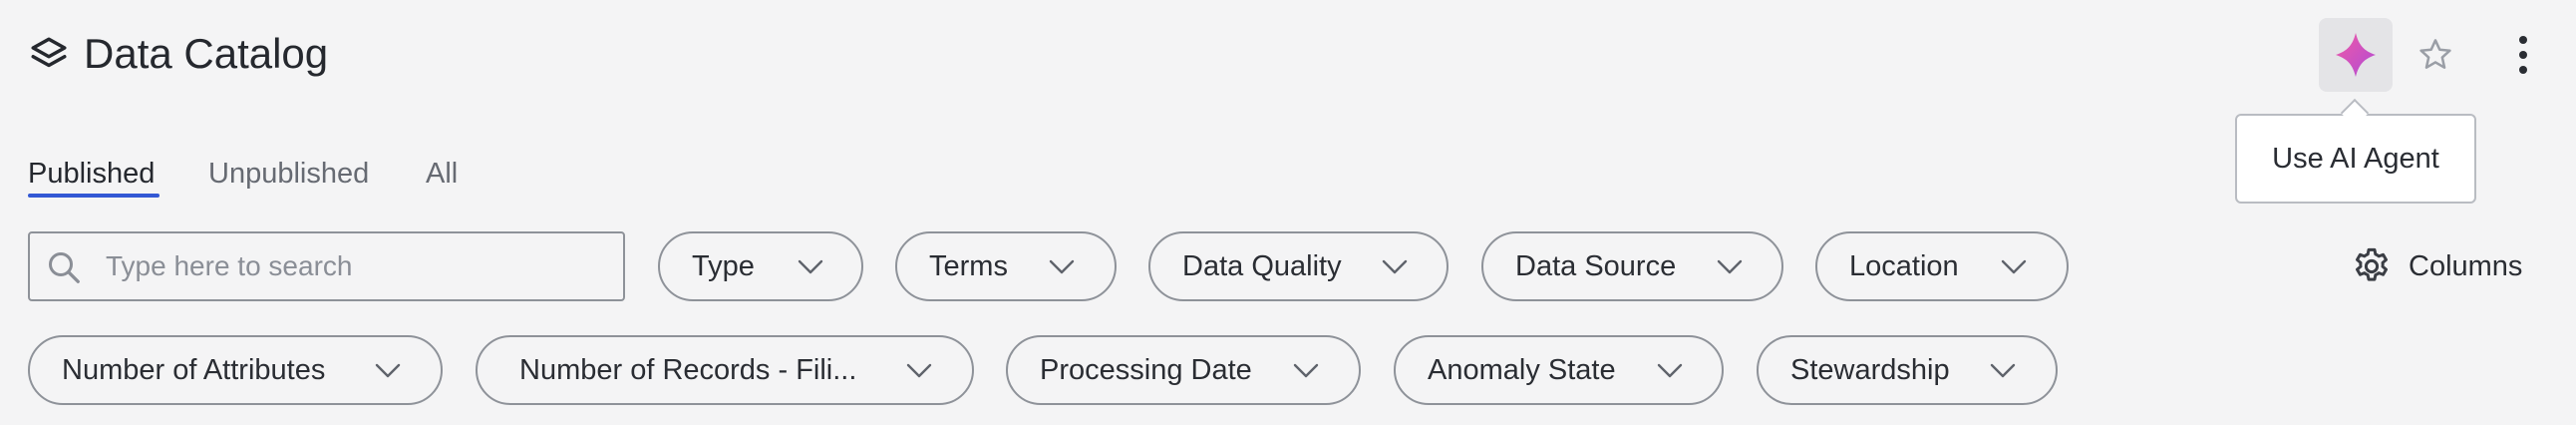  I want to click on tooltip-text: Use AI Agent, so click(2355, 158).